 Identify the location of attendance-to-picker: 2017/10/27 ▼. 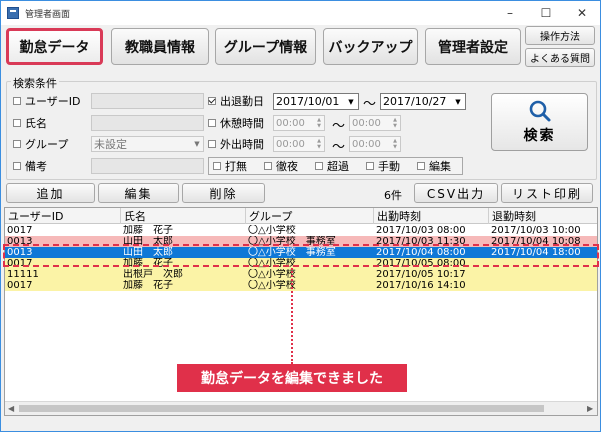
(423, 101).